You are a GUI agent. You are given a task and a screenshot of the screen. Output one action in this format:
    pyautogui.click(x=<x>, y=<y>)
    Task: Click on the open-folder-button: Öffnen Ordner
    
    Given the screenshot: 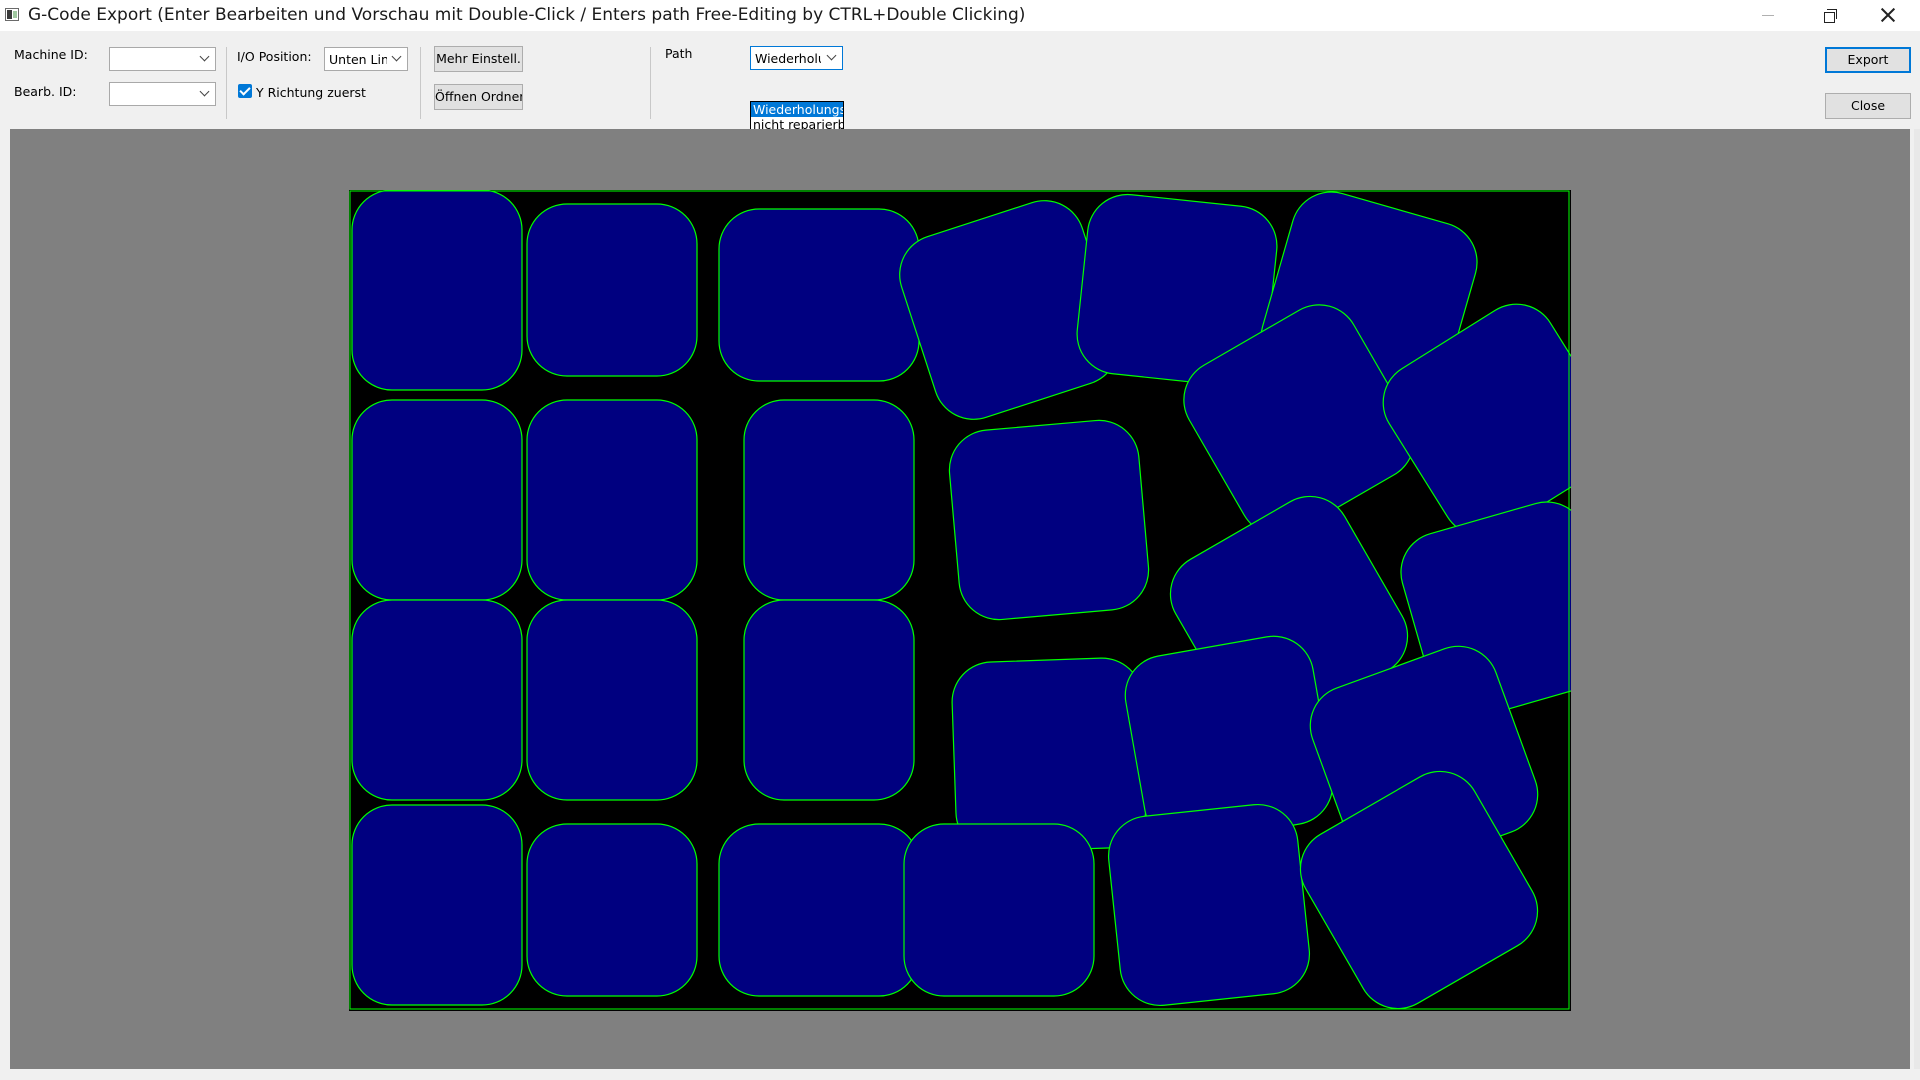 What is the action you would take?
    pyautogui.click(x=478, y=97)
    